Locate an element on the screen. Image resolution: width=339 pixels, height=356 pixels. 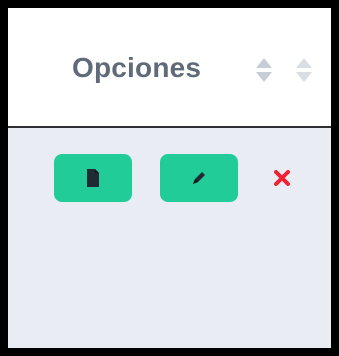
column-title-options: Opciones is located at coordinates (137, 67).